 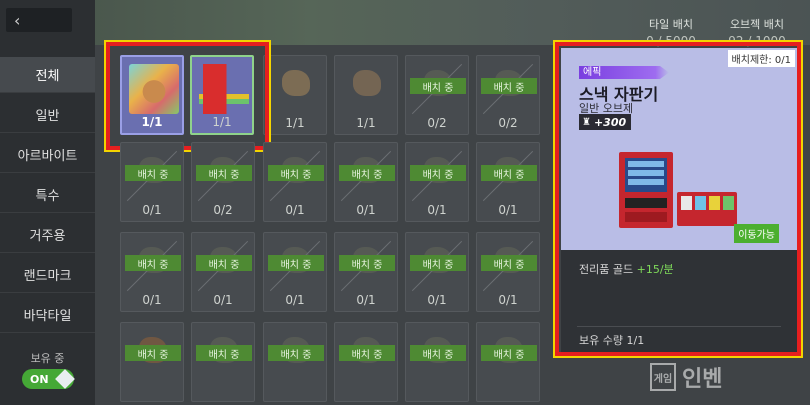 What do you see at coordinates (671, 24) in the screenshot?
I see `tile-placement-label: 타일 배치` at bounding box center [671, 24].